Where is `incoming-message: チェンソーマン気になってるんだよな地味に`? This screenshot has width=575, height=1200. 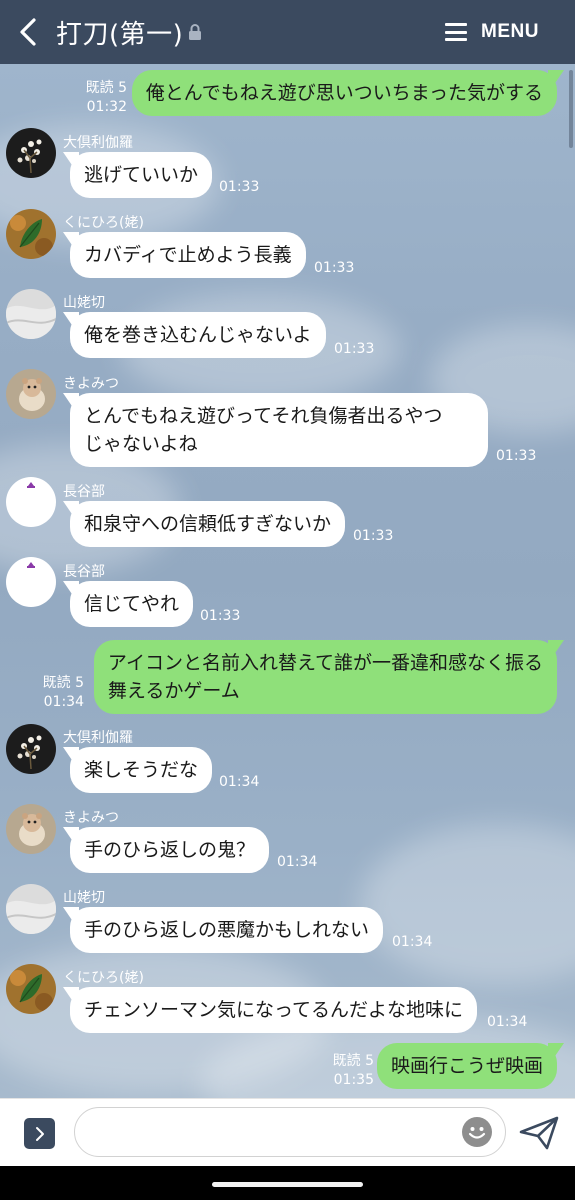
incoming-message: チェンソーマン気になってるんだよな地味に is located at coordinates (274, 1010).